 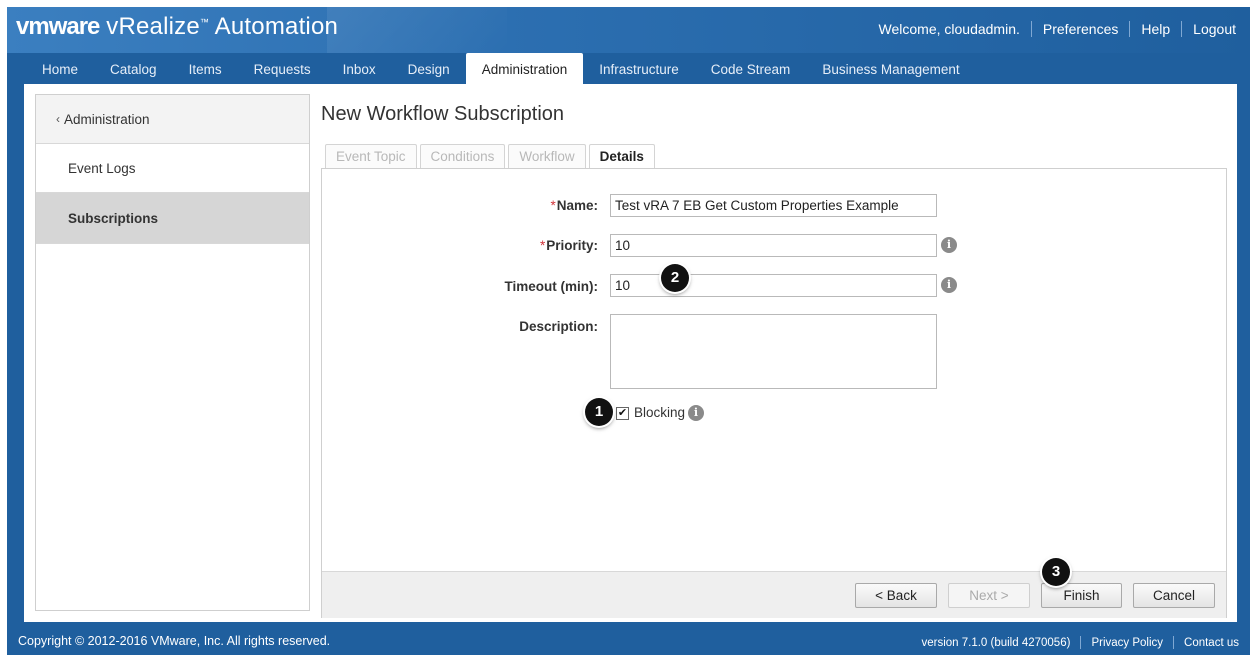 What do you see at coordinates (1174, 595) in the screenshot?
I see `cancel-button: Cancel` at bounding box center [1174, 595].